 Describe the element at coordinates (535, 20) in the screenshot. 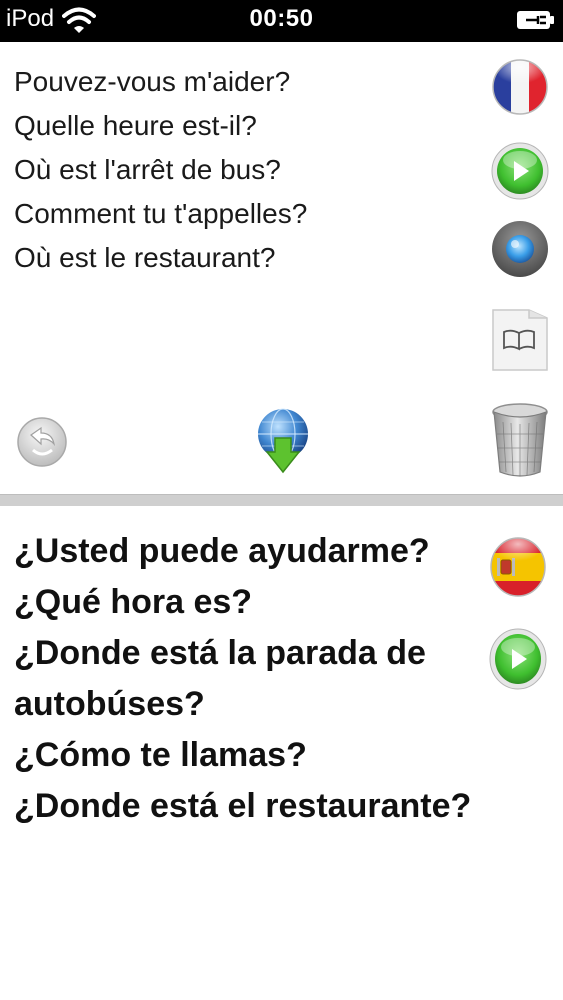

I see `battery-charging-icon` at that location.